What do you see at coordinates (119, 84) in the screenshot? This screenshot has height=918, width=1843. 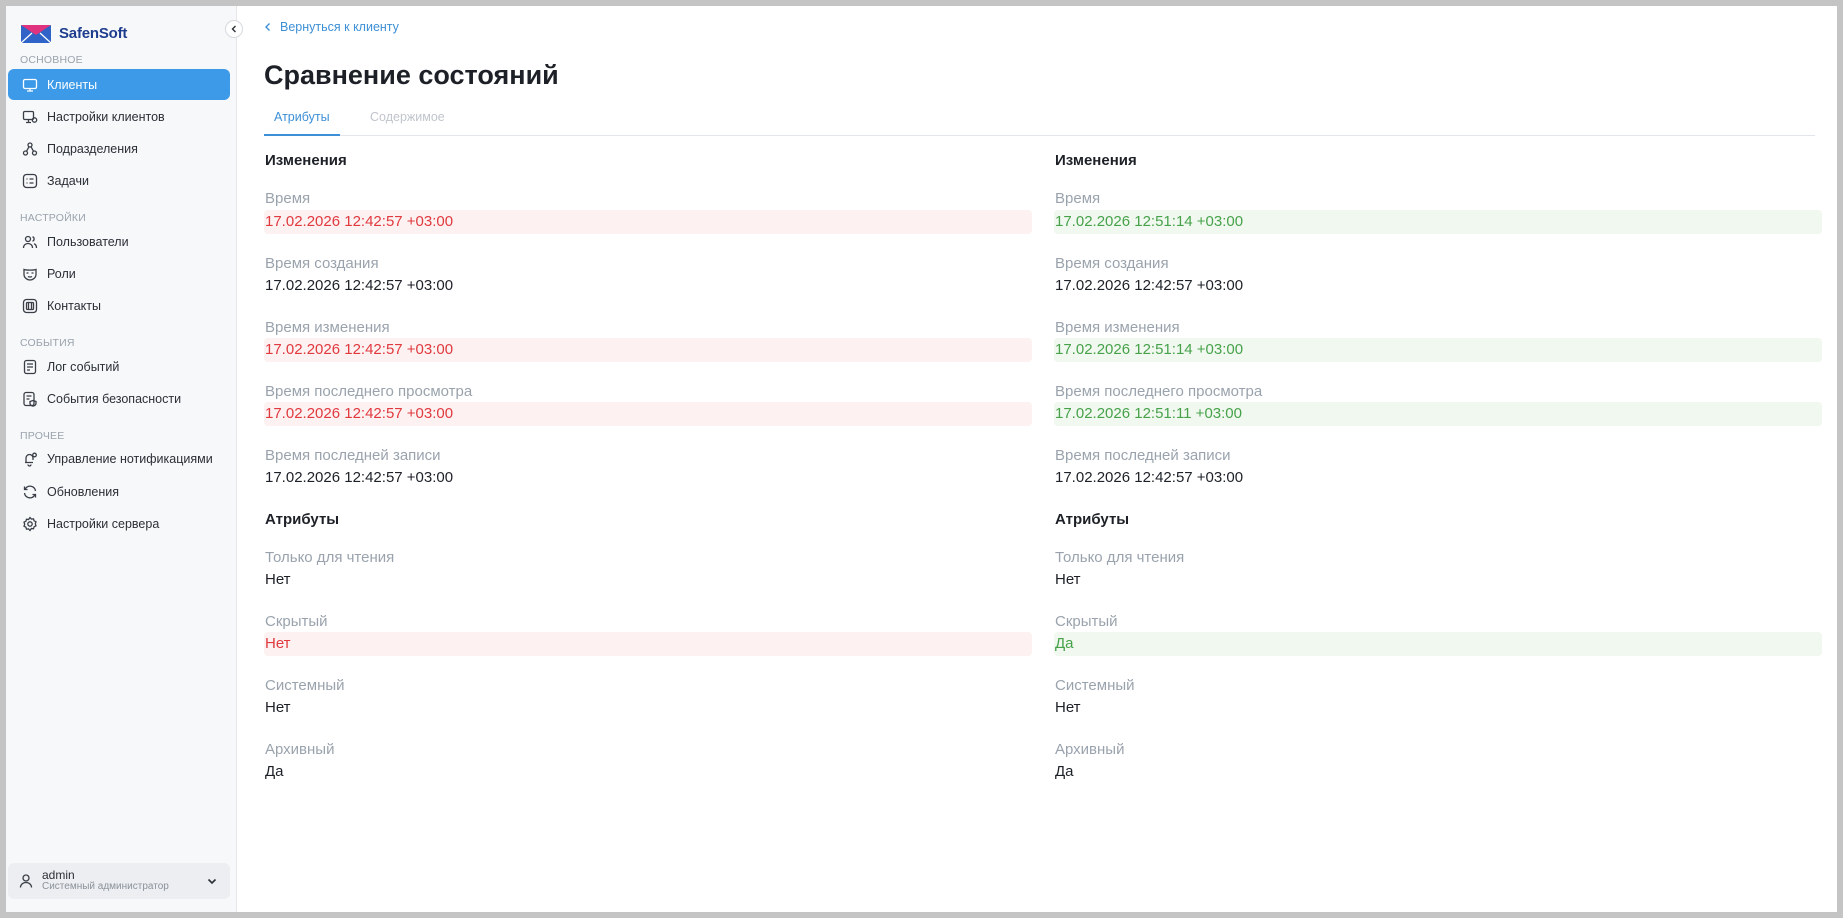 I see `sidebar-item-clients: Клиенты` at bounding box center [119, 84].